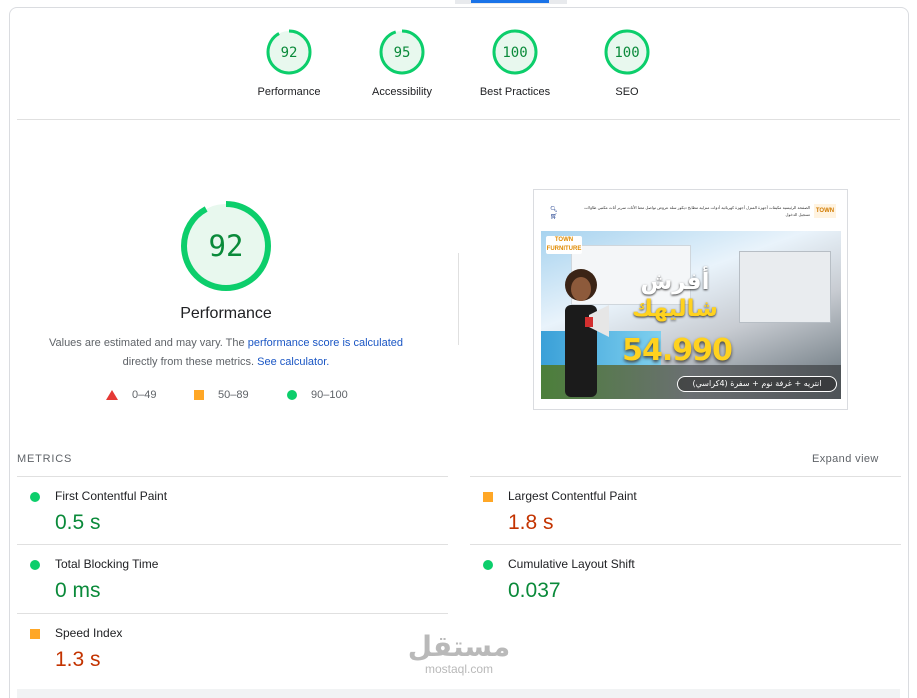 The width and height of the screenshot is (917, 698). What do you see at coordinates (144, 395) in the screenshot?
I see `legend-label: 0–49` at bounding box center [144, 395].